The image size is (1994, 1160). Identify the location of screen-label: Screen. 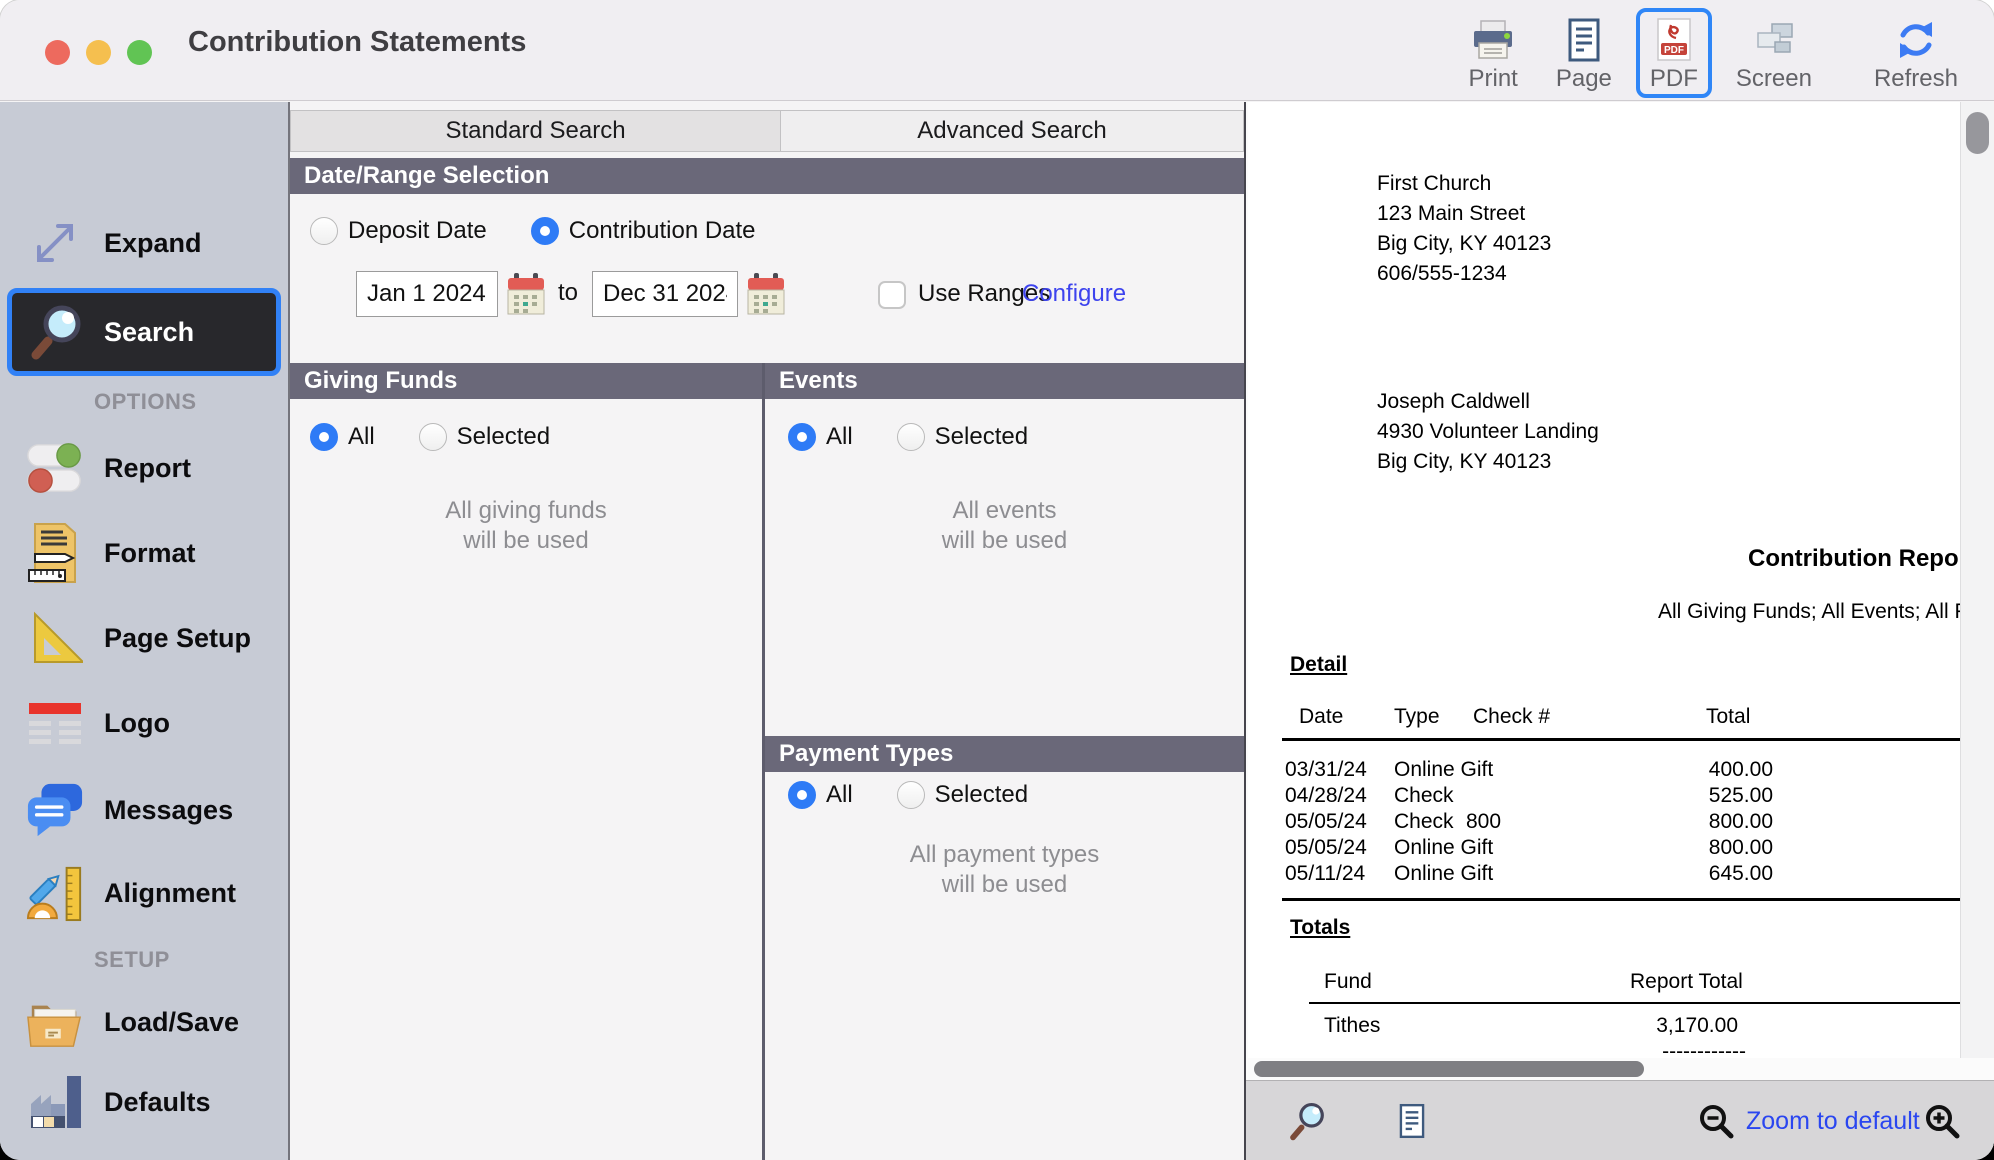
(1773, 78).